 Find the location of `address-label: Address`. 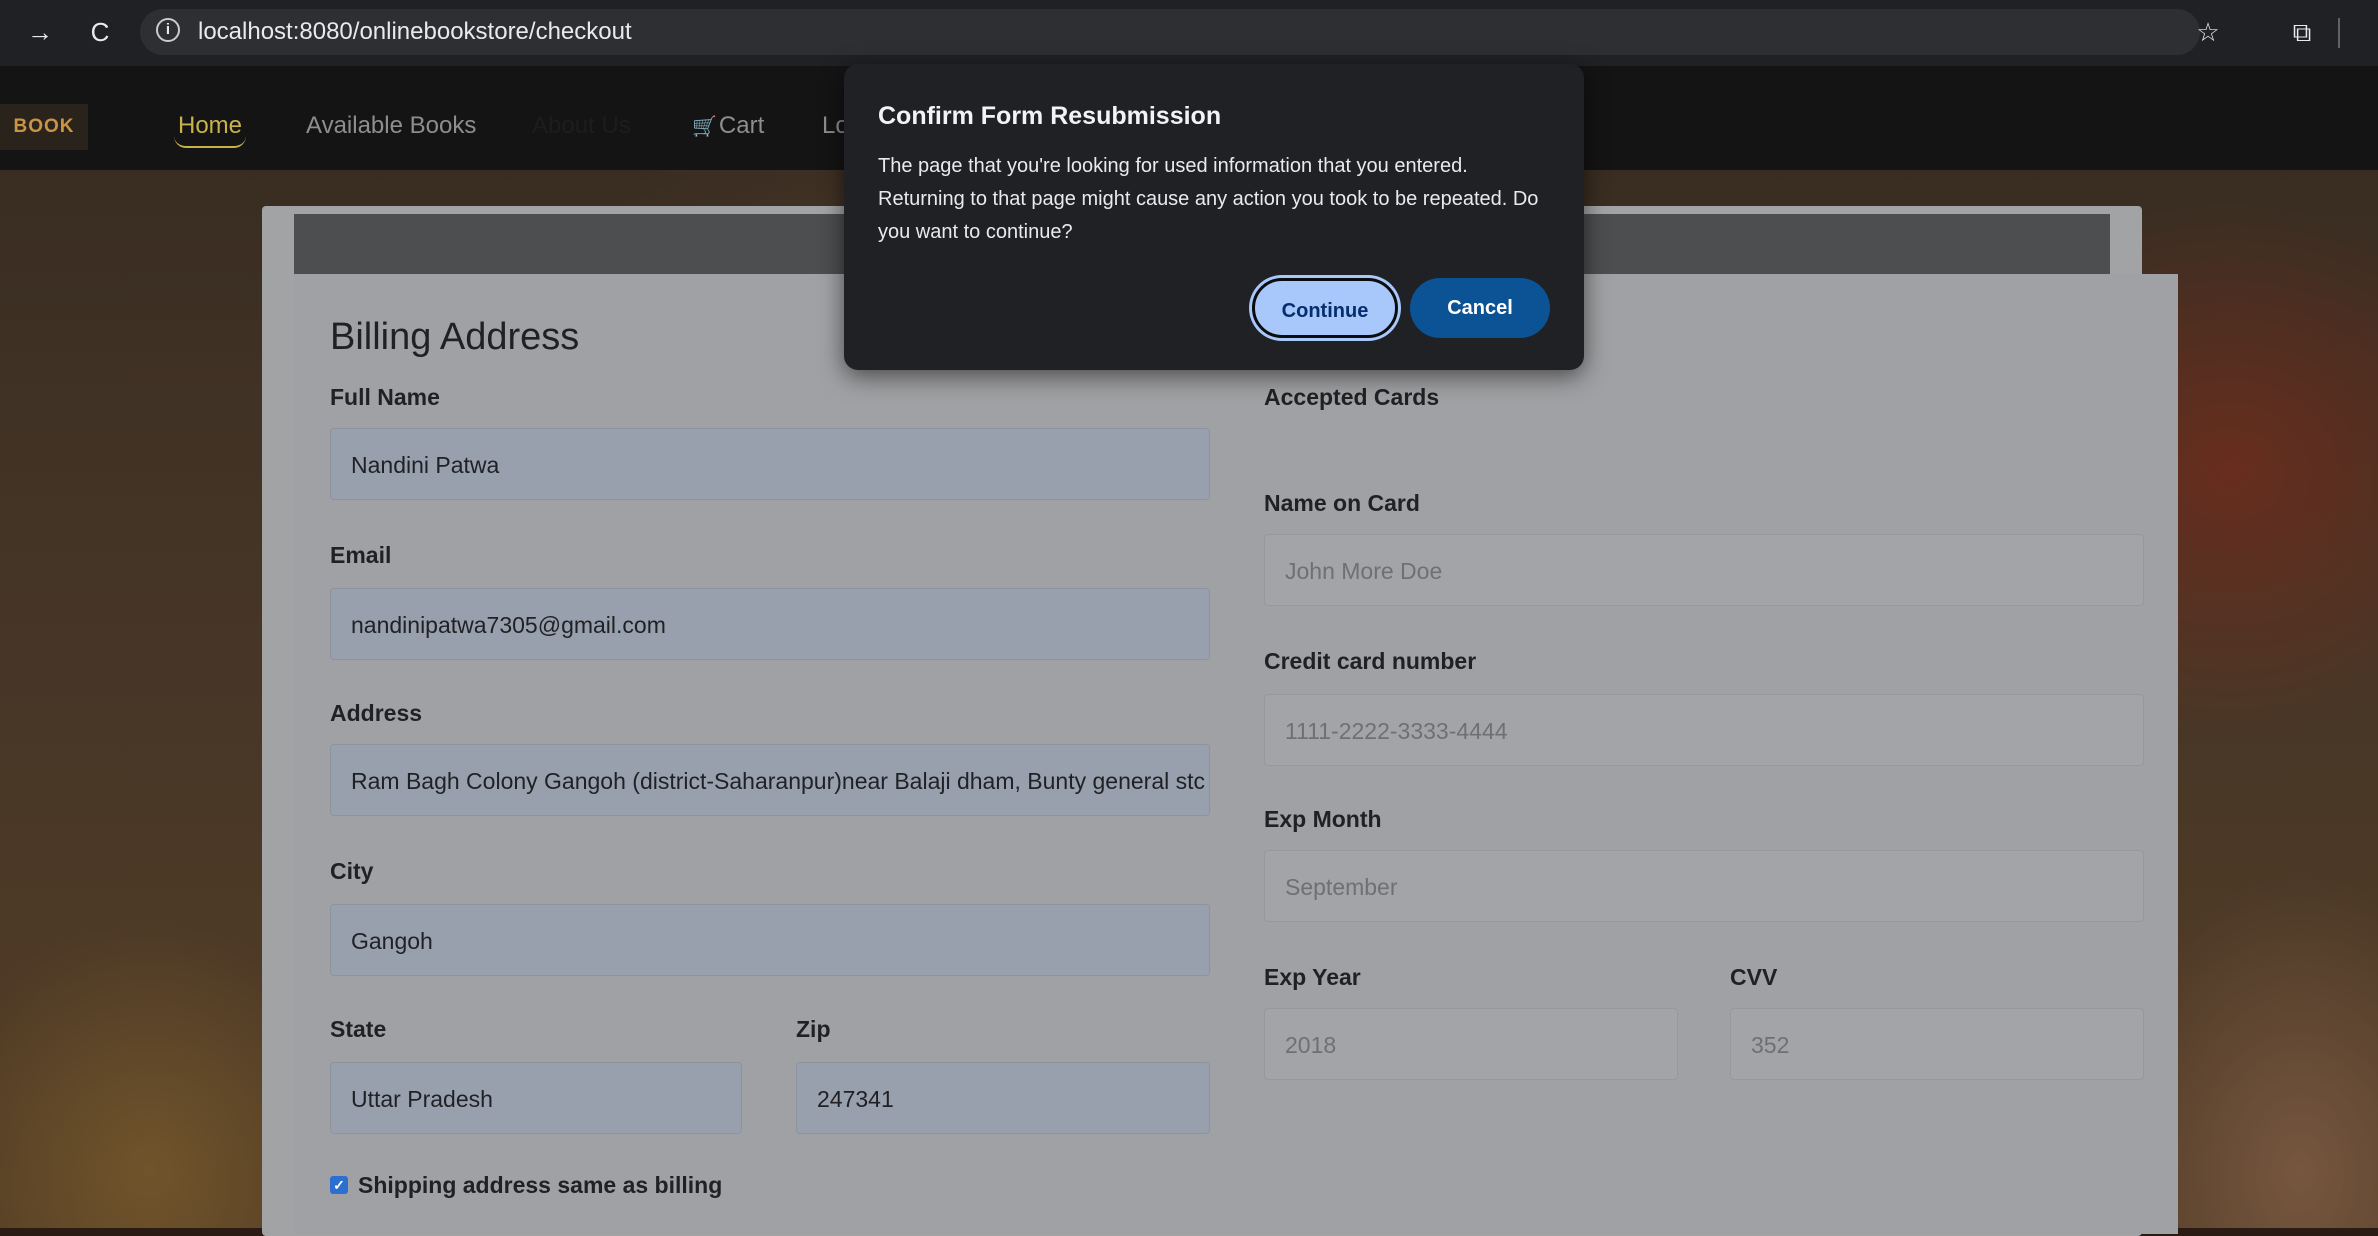

address-label: Address is located at coordinates (376, 713).